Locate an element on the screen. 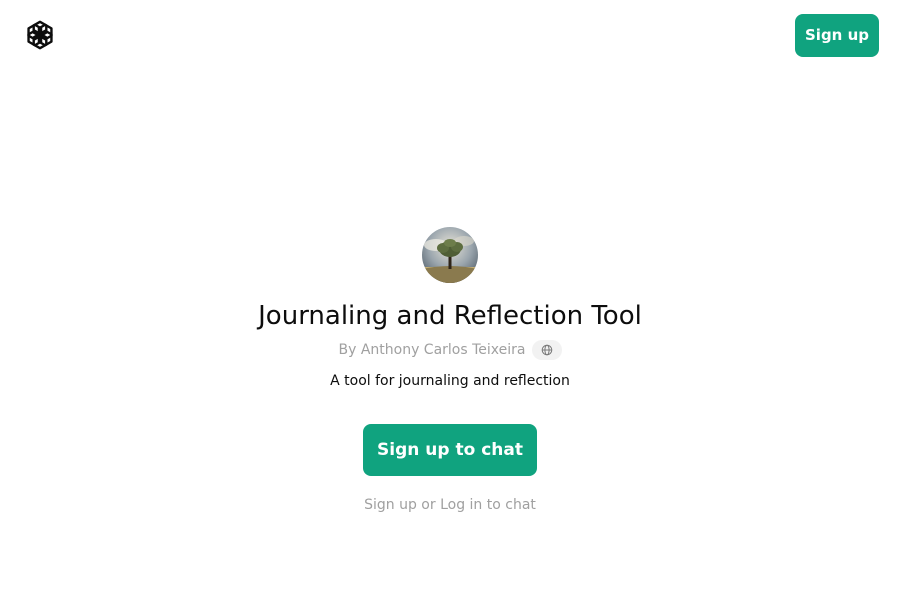 The height and width of the screenshot is (600, 900). author-byline: By Anthony Carlos Teixeira is located at coordinates (432, 350).